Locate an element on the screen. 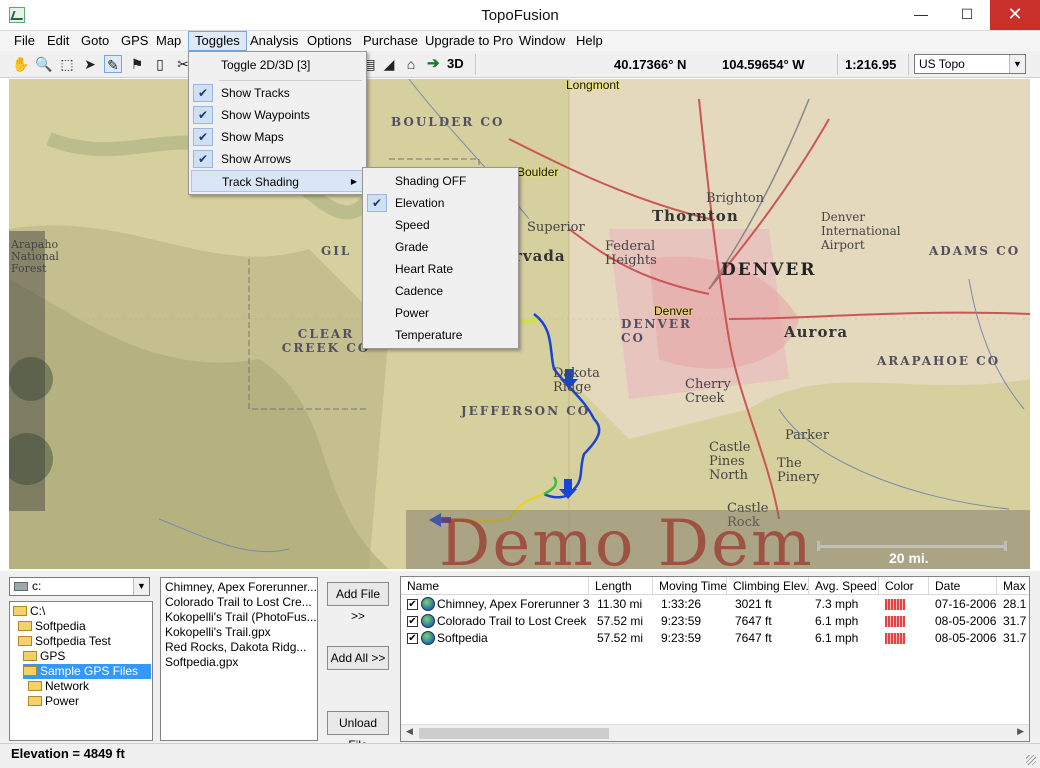 The height and width of the screenshot is (768, 1040). horizontal-scrollbar: ◀ ▶ is located at coordinates (715, 732).